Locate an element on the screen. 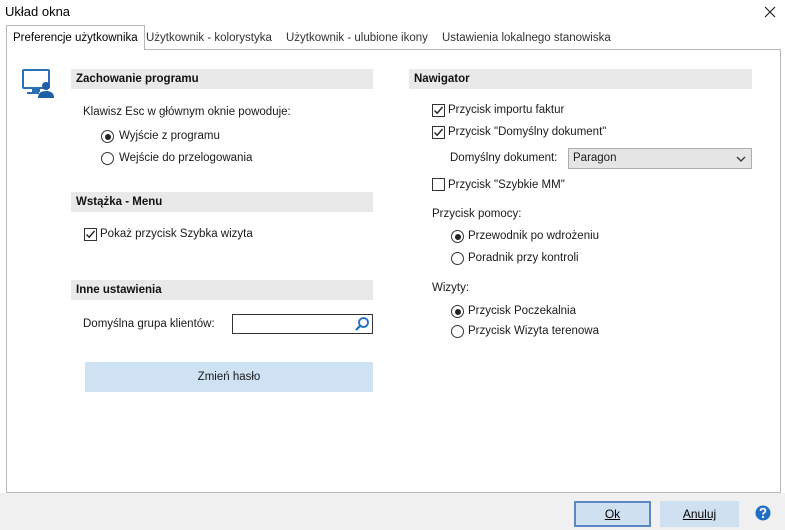  chevron-down-icon is located at coordinates (741, 160).